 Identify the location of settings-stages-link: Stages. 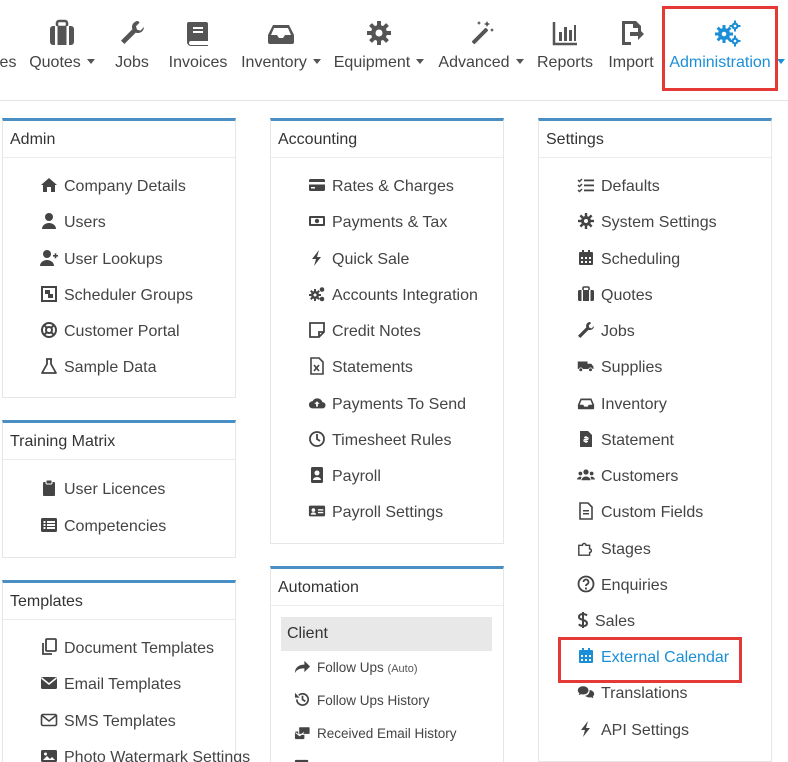
(614, 550).